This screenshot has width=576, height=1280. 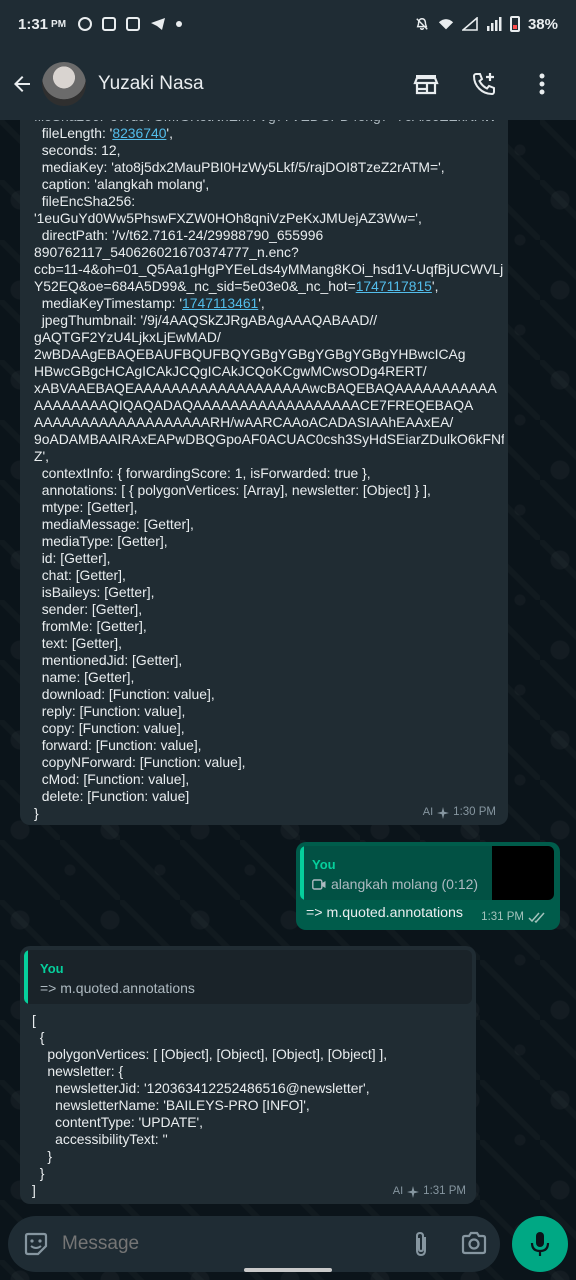 What do you see at coordinates (288, 1270) in the screenshot?
I see `gesture-bar` at bounding box center [288, 1270].